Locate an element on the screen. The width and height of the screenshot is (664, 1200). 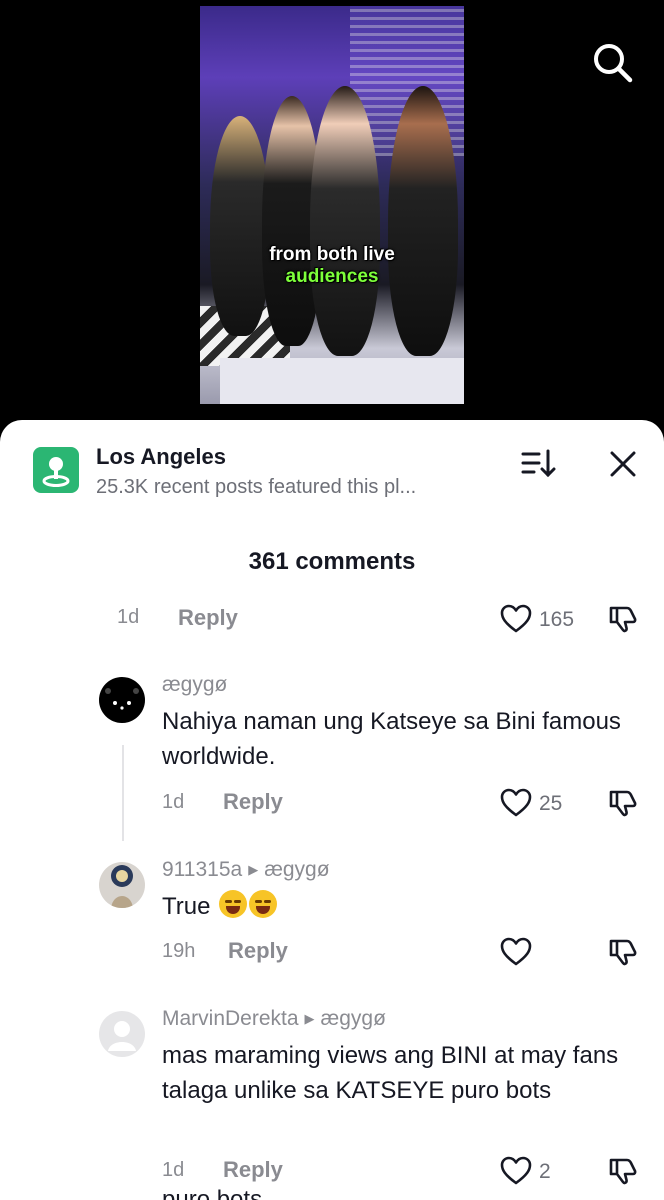
comment-username: ægygø is located at coordinates (194, 685).